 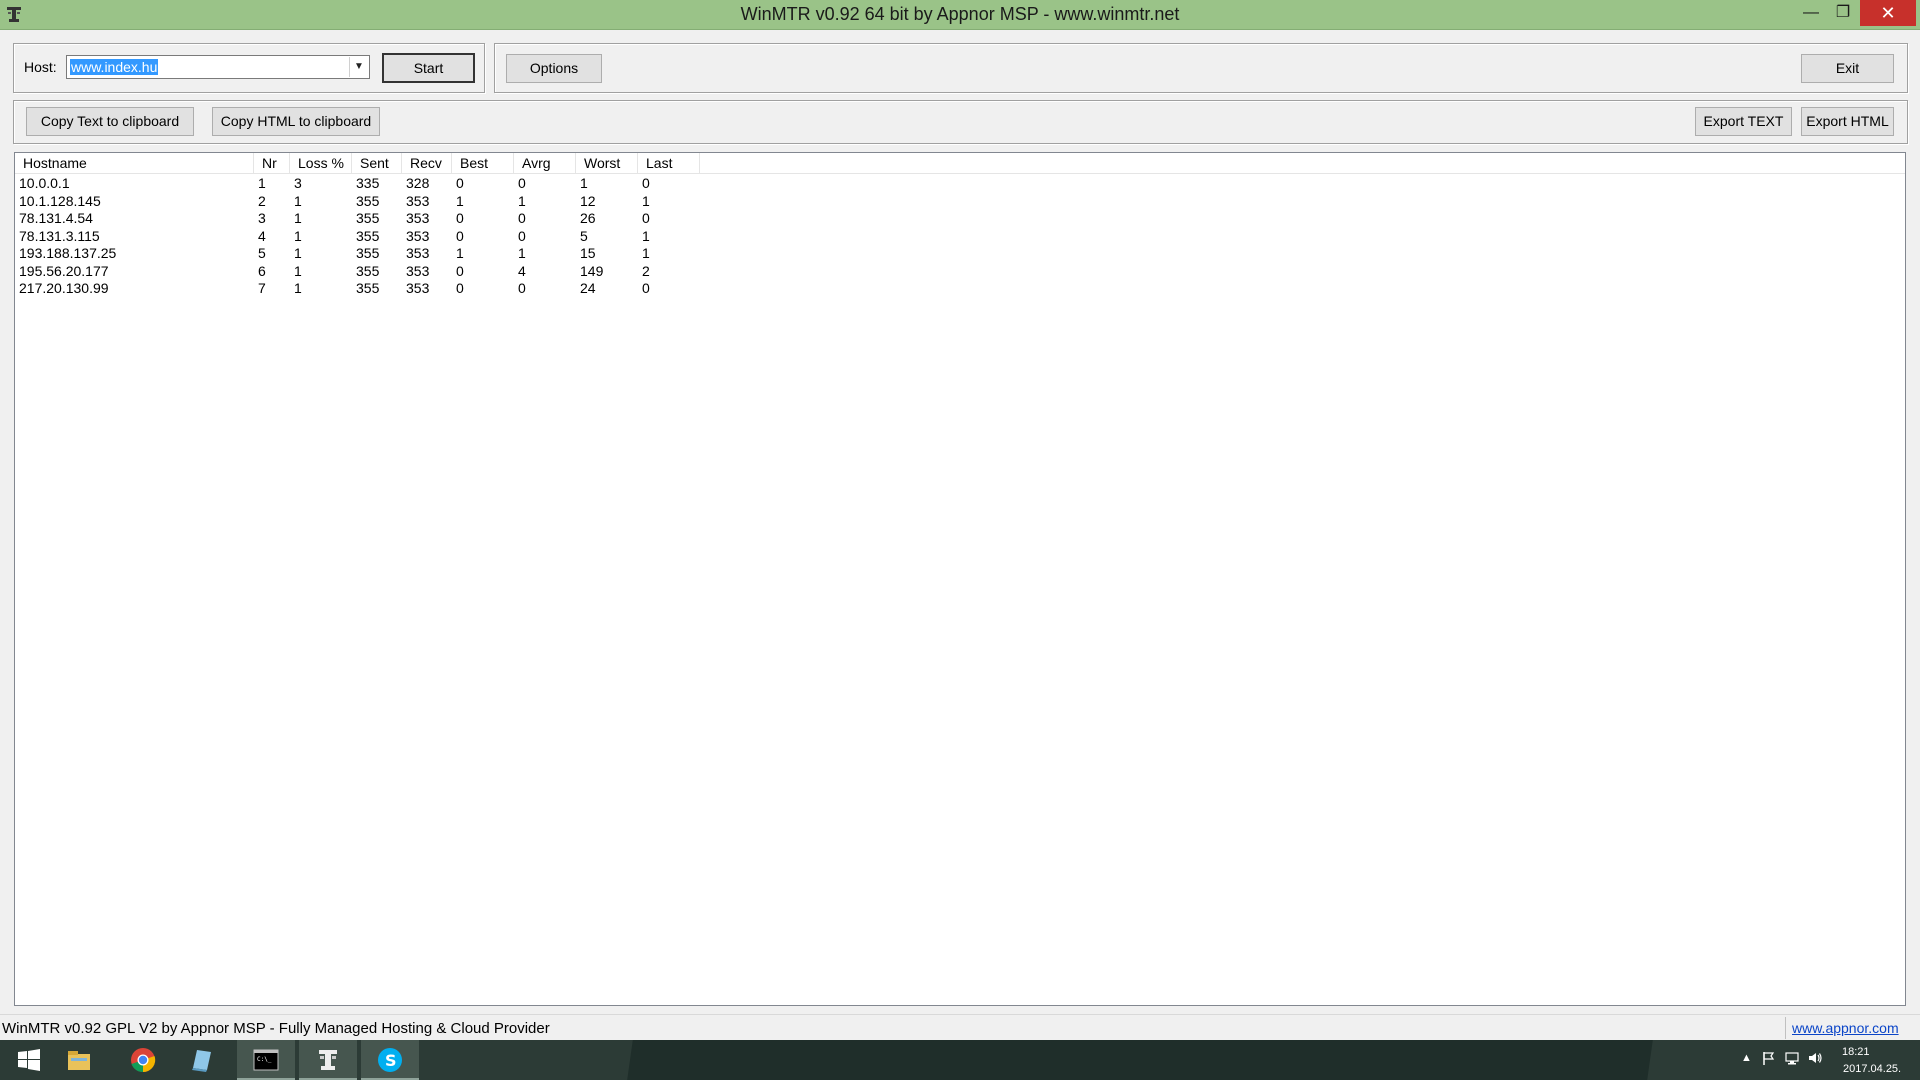 I want to click on copy-text-button: Copy Text to clipboard, so click(x=110, y=121).